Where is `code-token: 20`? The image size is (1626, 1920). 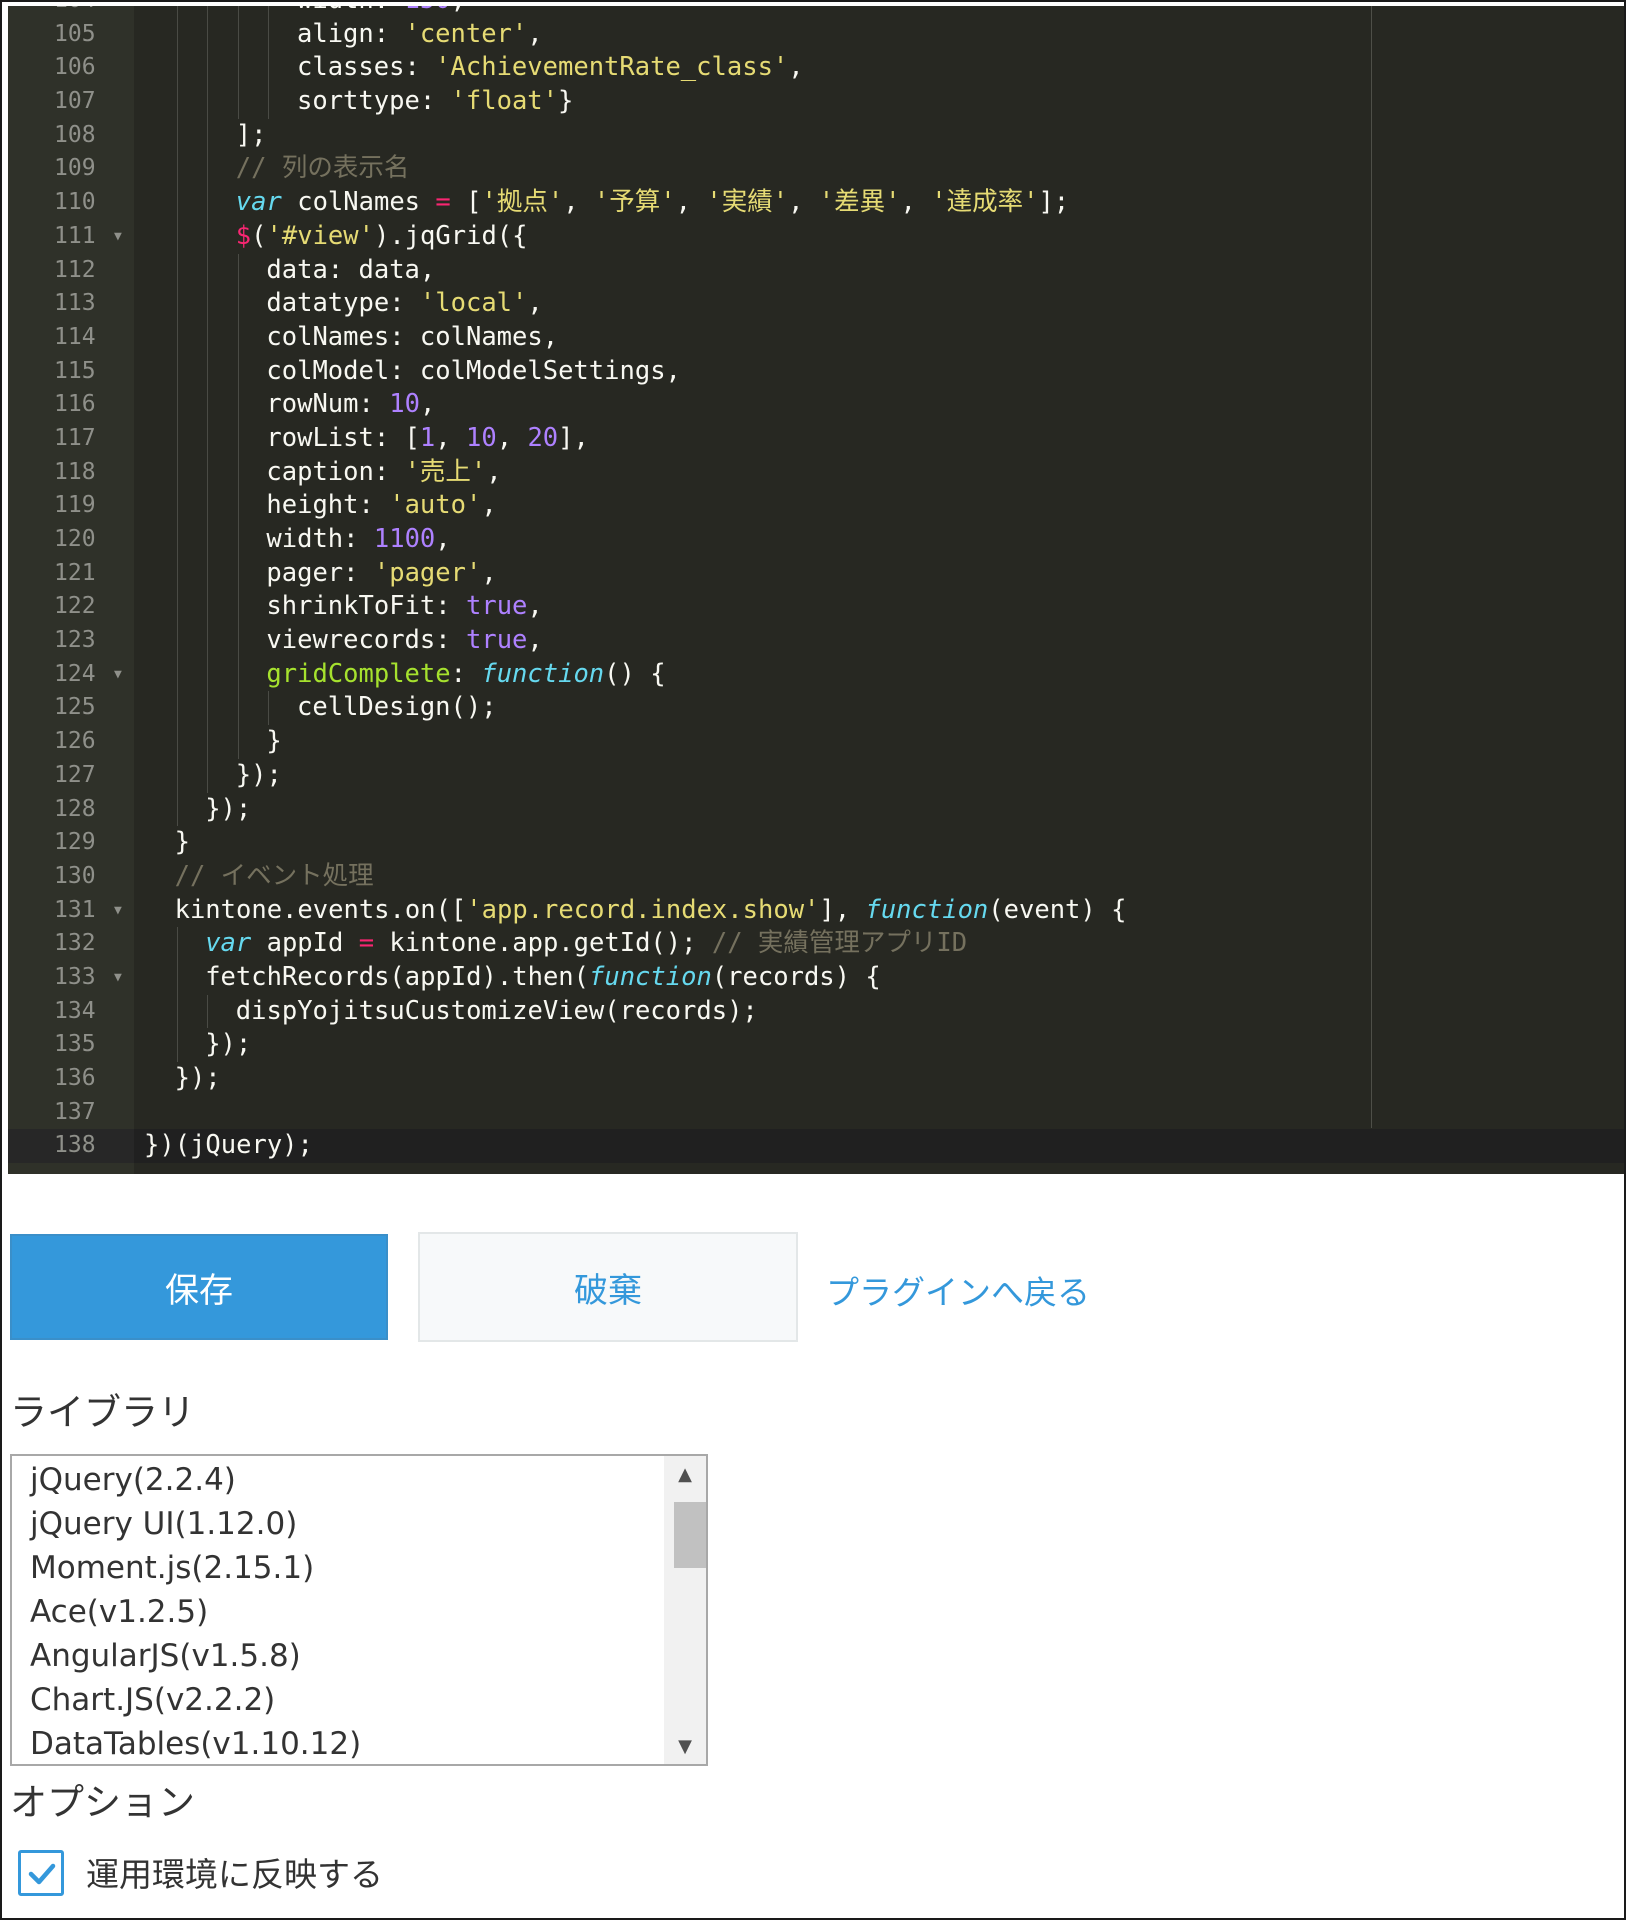 code-token: 20 is located at coordinates (543, 437).